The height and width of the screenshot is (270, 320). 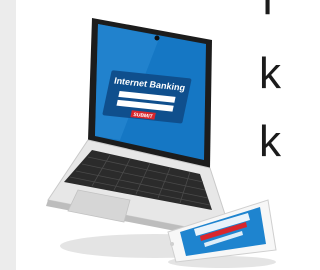 I want to click on cropped-heading-letter: T, so click(x=267, y=11).